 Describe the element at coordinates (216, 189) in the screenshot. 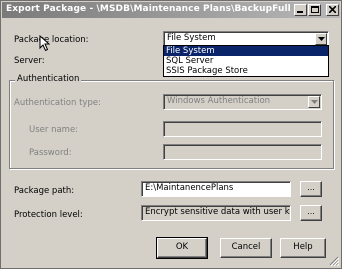

I see `package-path-field: E:\MaintanencePlans` at that location.